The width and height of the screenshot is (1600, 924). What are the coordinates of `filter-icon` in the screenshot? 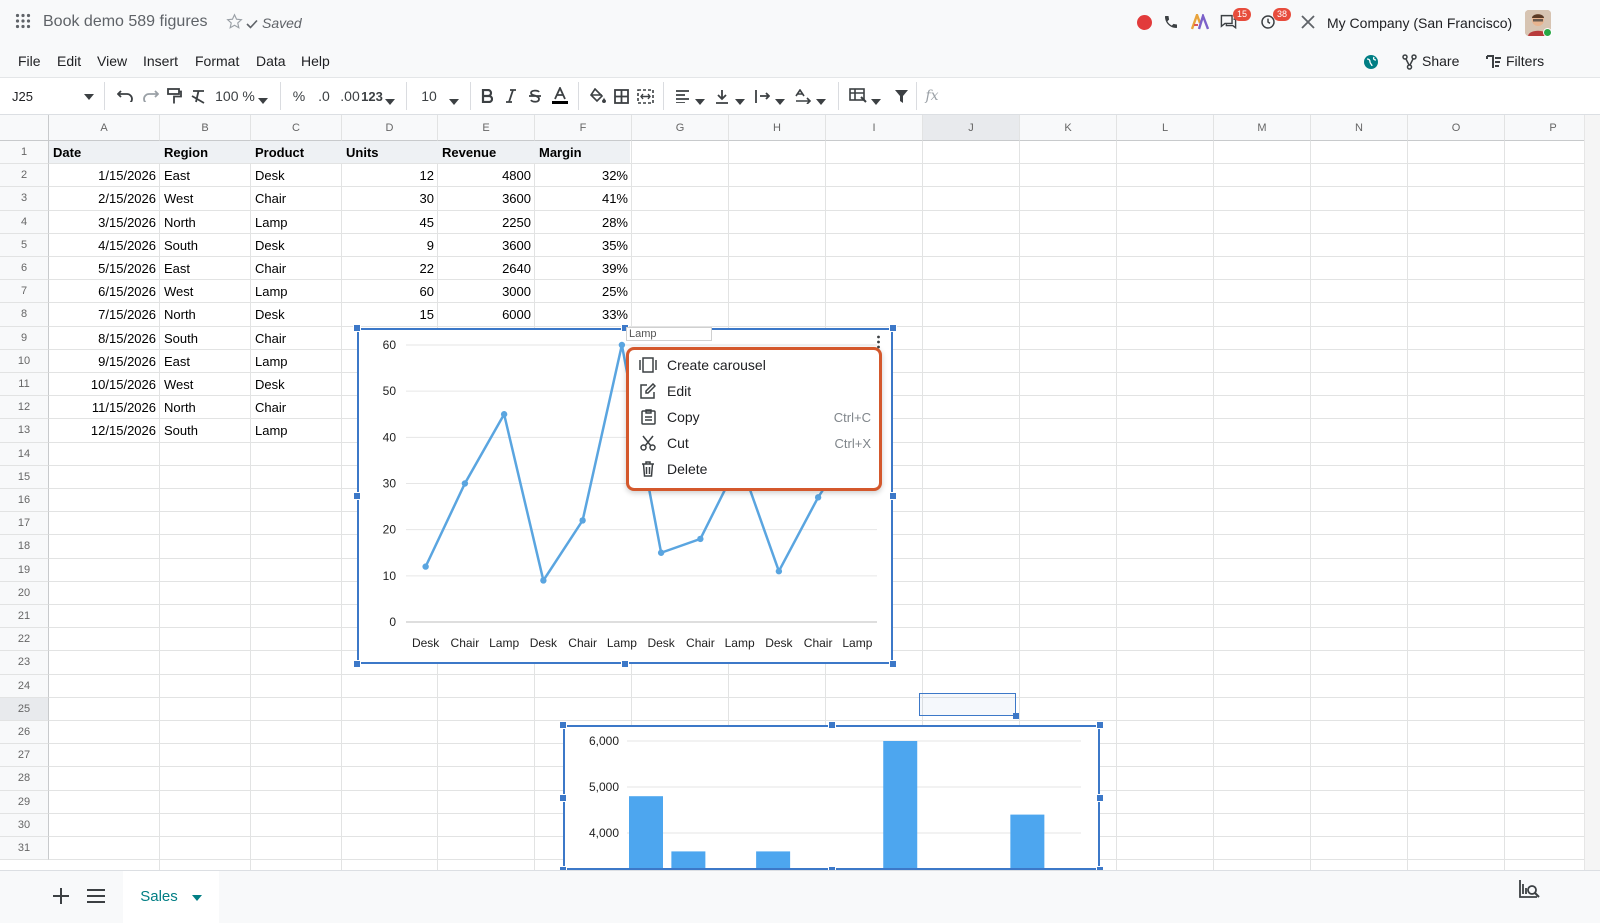 It's located at (901, 96).